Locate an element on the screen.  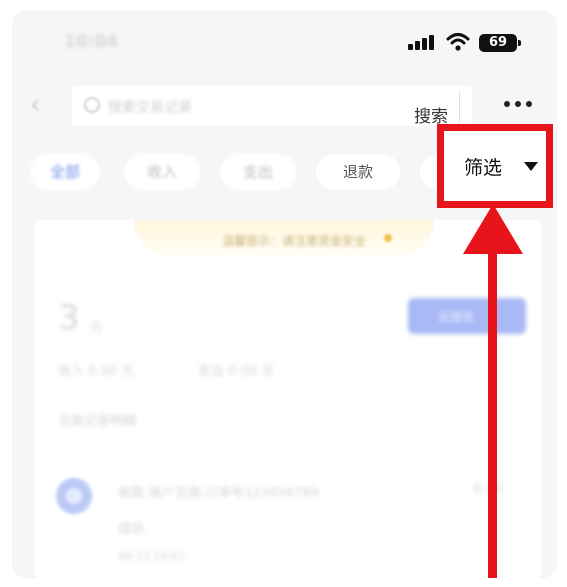
more-dots-icon is located at coordinates (518, 104).